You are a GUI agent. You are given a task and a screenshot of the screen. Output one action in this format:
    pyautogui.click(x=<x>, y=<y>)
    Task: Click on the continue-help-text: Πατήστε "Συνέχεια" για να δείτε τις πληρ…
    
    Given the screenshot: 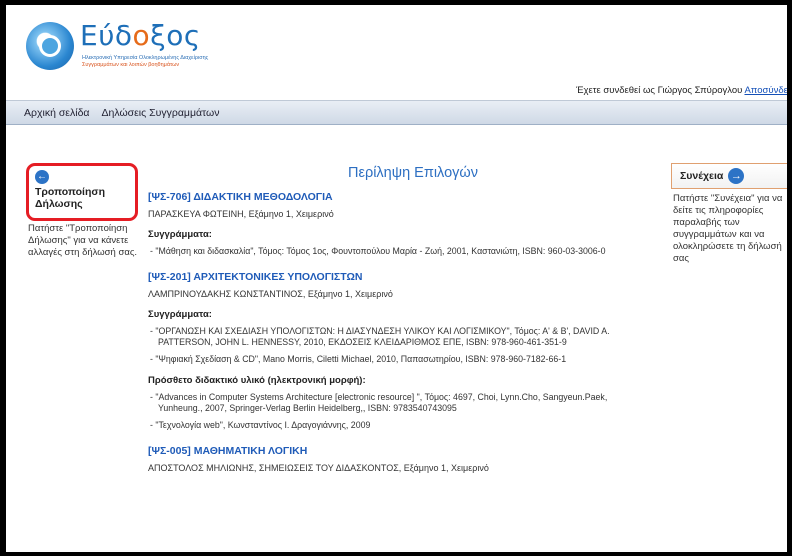 What is the action you would take?
    pyautogui.click(x=728, y=228)
    